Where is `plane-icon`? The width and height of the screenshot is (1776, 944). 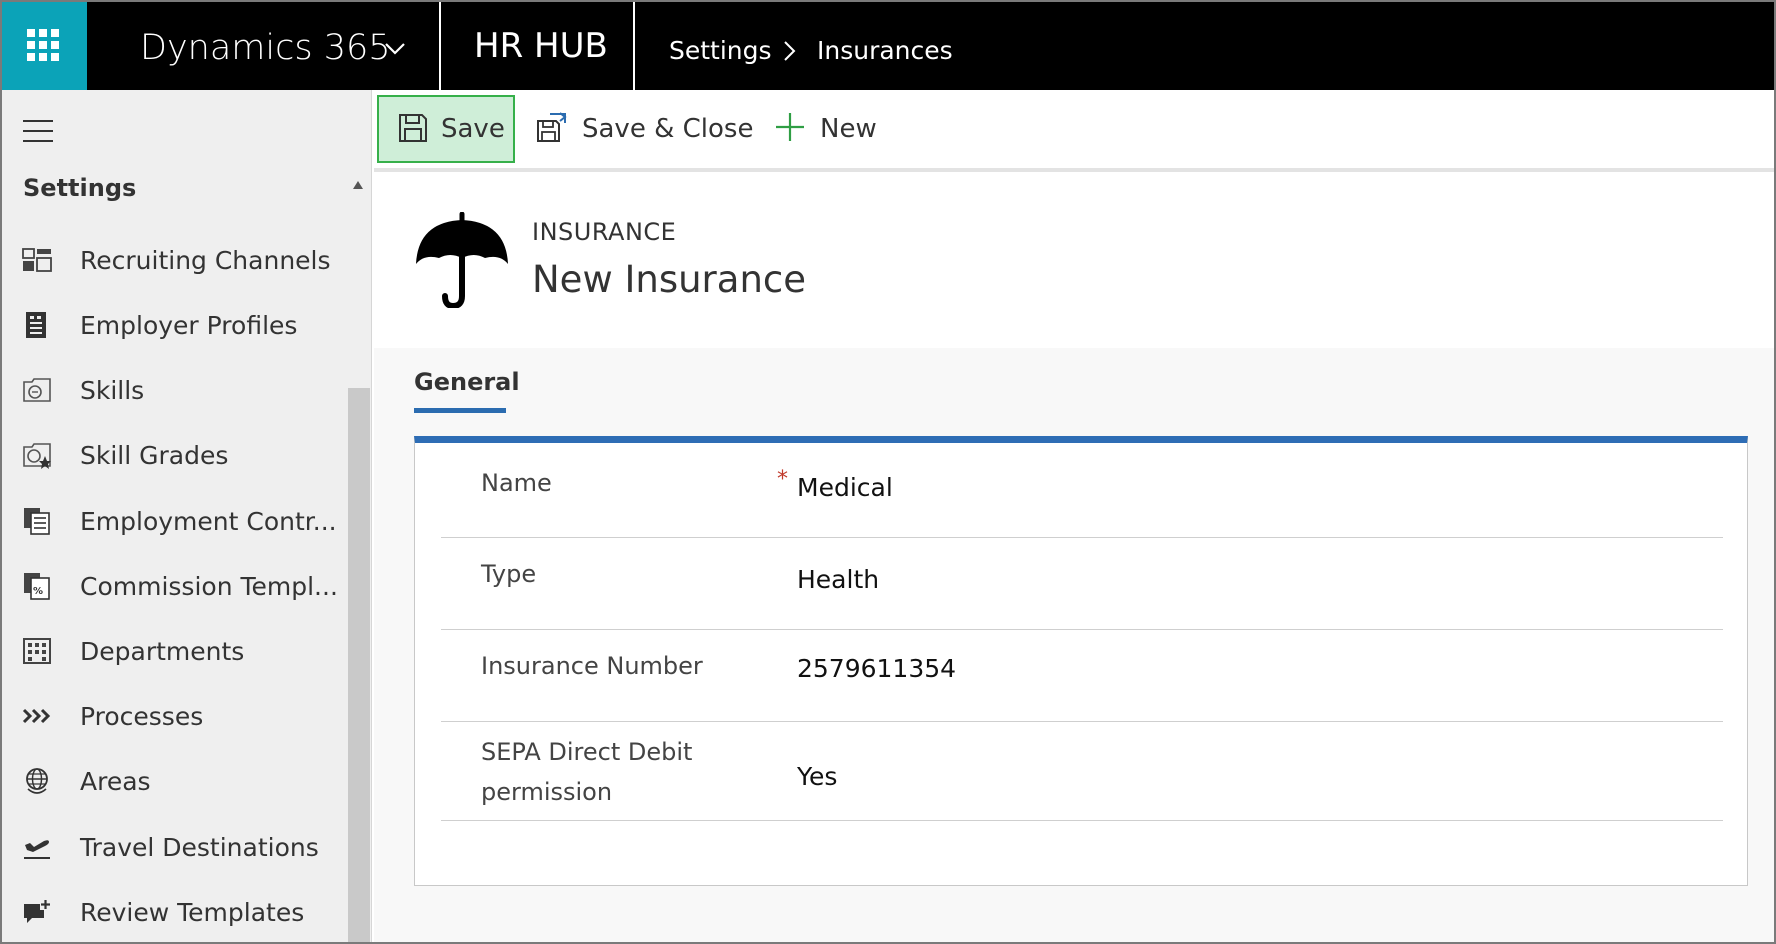 plane-icon is located at coordinates (37, 849).